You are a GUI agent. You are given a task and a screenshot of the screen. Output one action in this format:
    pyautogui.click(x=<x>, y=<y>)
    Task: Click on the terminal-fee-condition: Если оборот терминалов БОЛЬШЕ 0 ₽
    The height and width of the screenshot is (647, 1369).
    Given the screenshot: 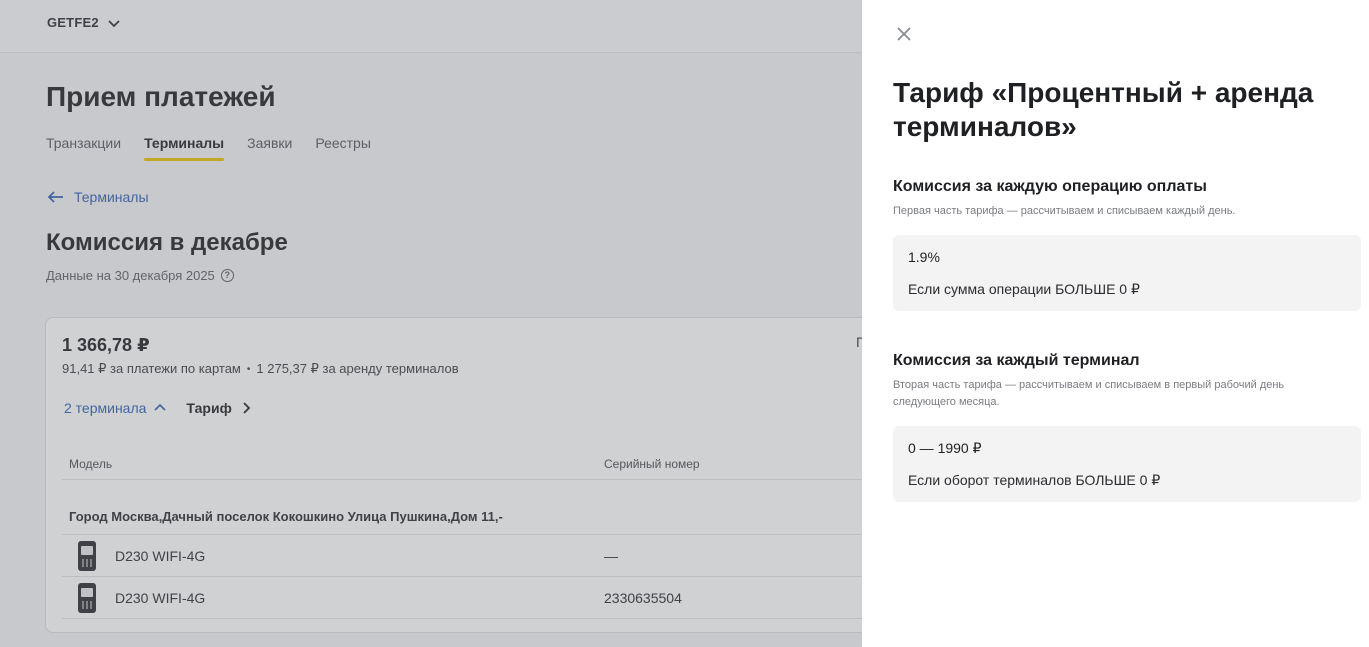 What is the action you would take?
    pyautogui.click(x=1034, y=480)
    